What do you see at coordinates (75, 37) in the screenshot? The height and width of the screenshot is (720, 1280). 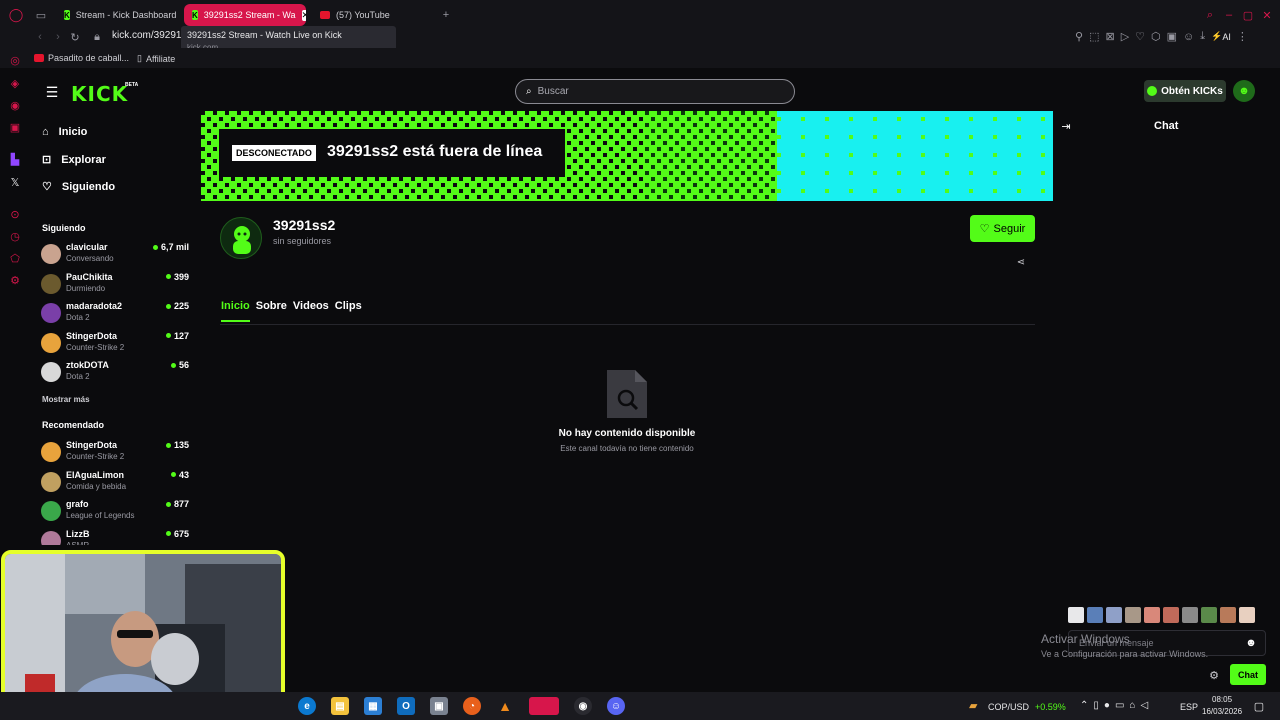 I see `reload-icon: ↻` at bounding box center [75, 37].